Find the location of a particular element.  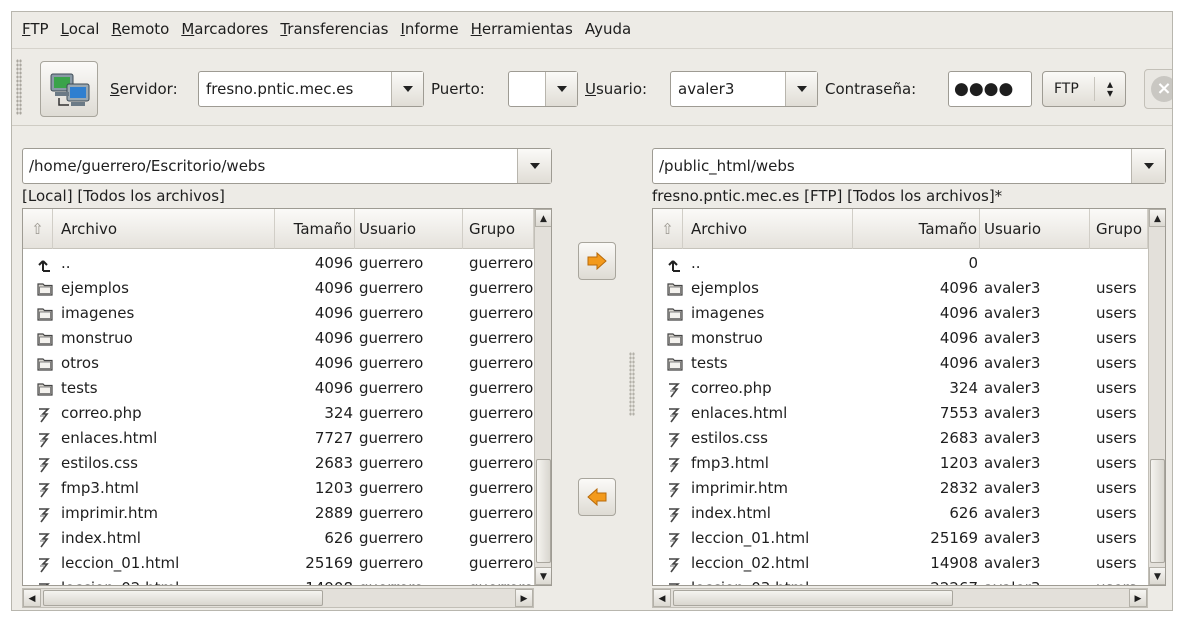

port-dropdown-button is located at coordinates (561, 89).